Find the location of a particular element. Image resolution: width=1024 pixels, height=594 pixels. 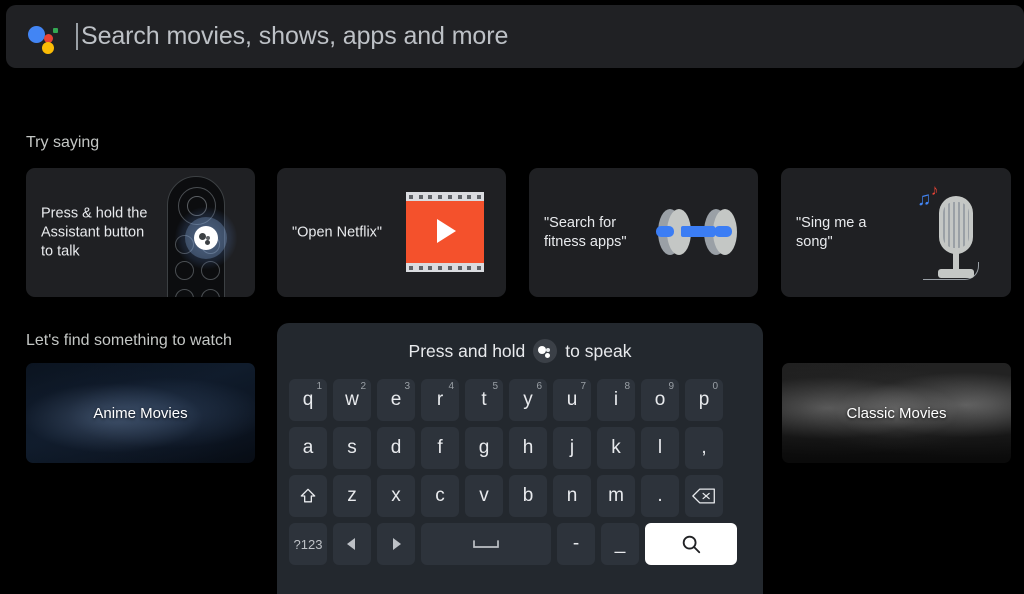

key-a: a is located at coordinates (308, 448).